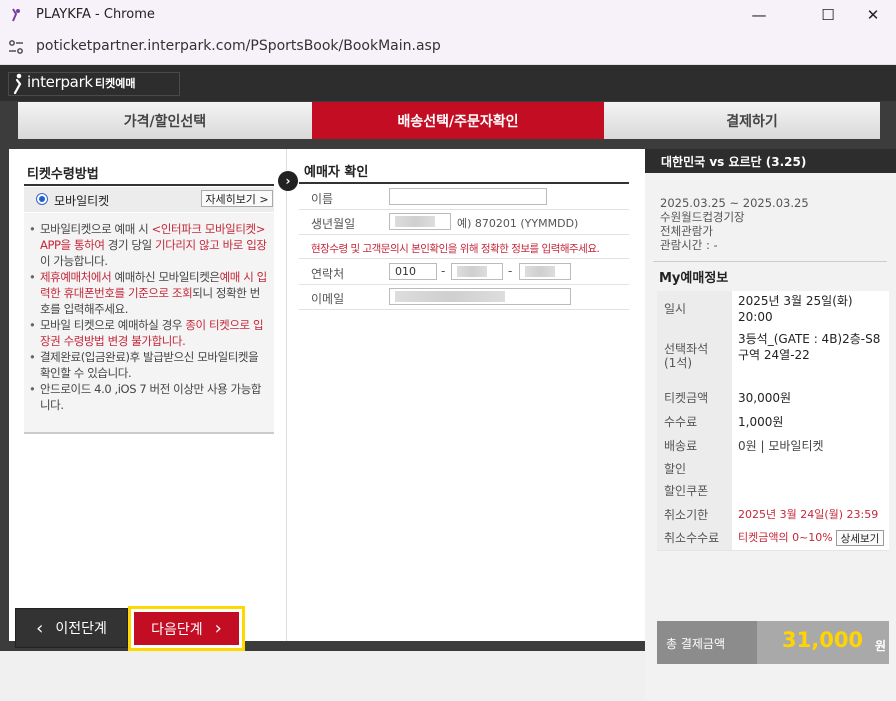 The height and width of the screenshot is (701, 896). I want to click on step-delivery-confirm: 배송선택/주문자확인, so click(458, 120).